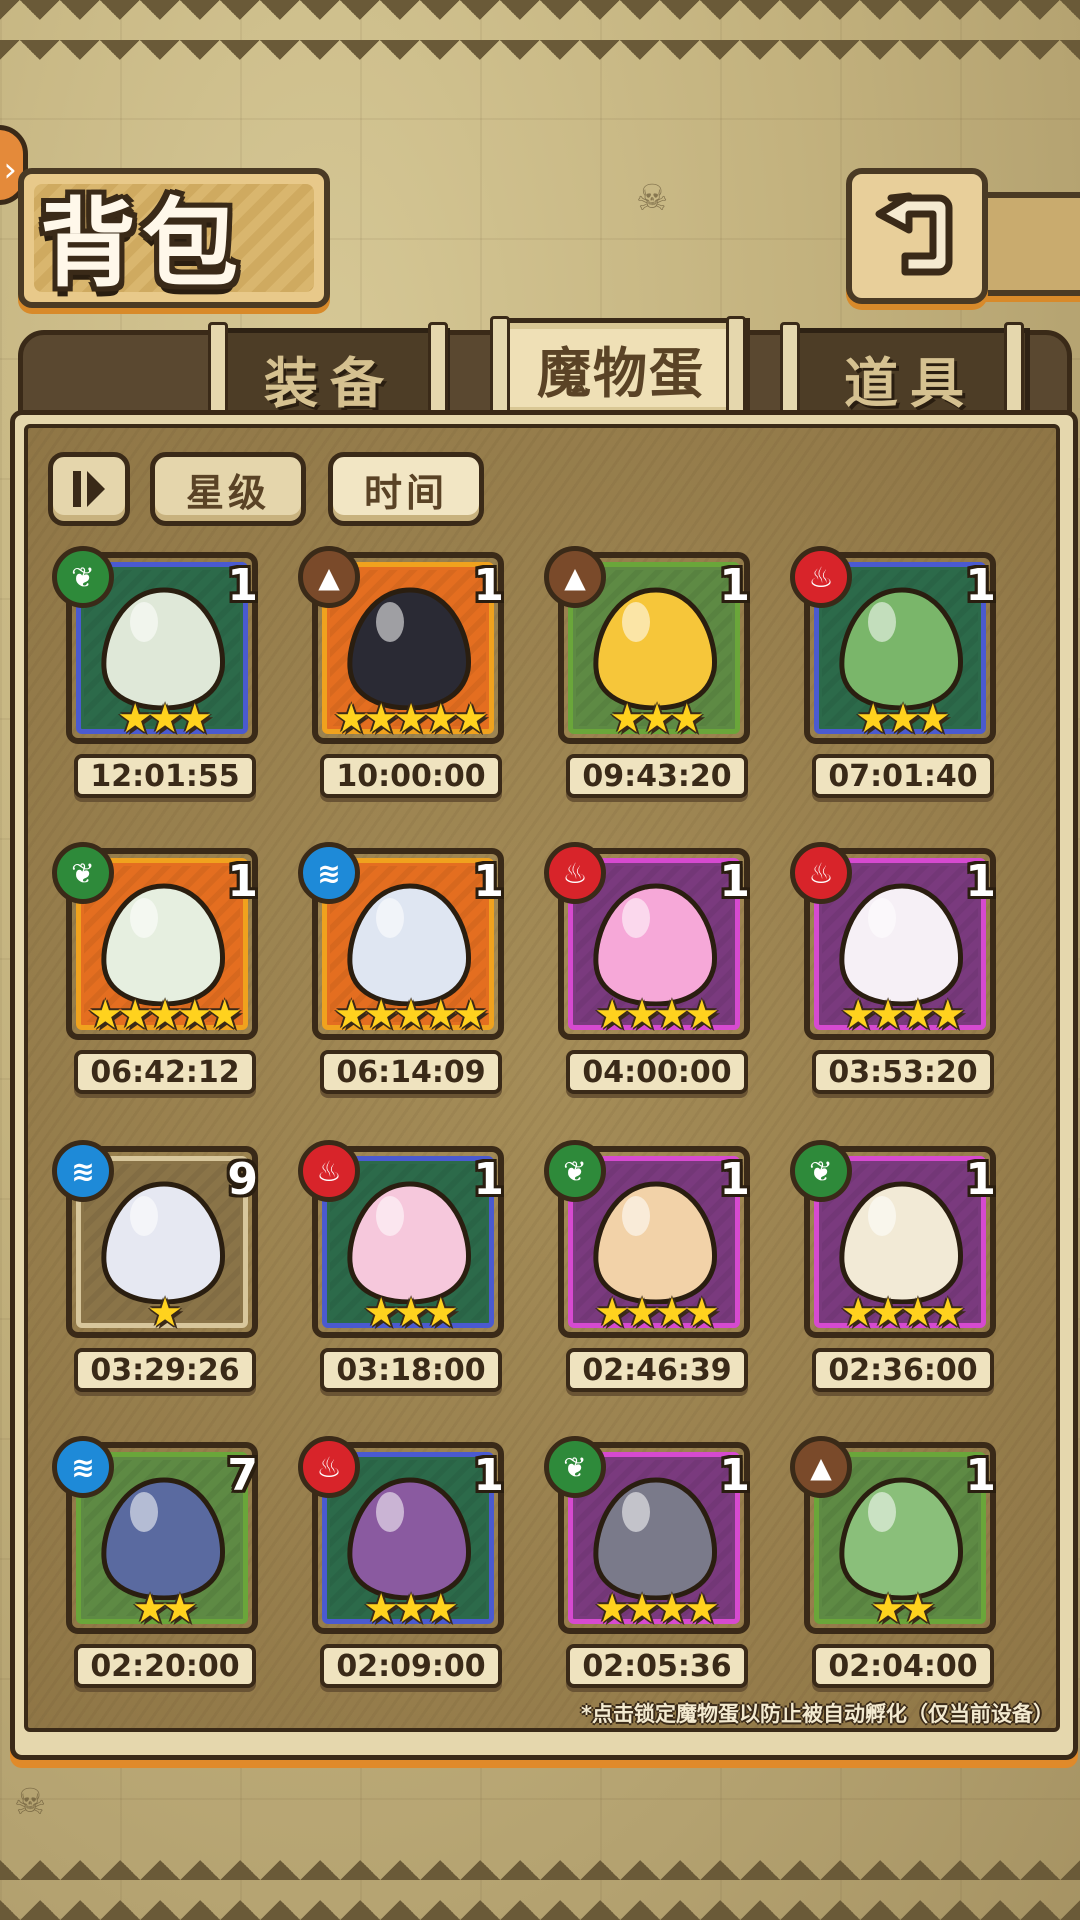  I want to click on egg-card: ▲ 1 ★★ 02:04:00, so click(893, 1562).